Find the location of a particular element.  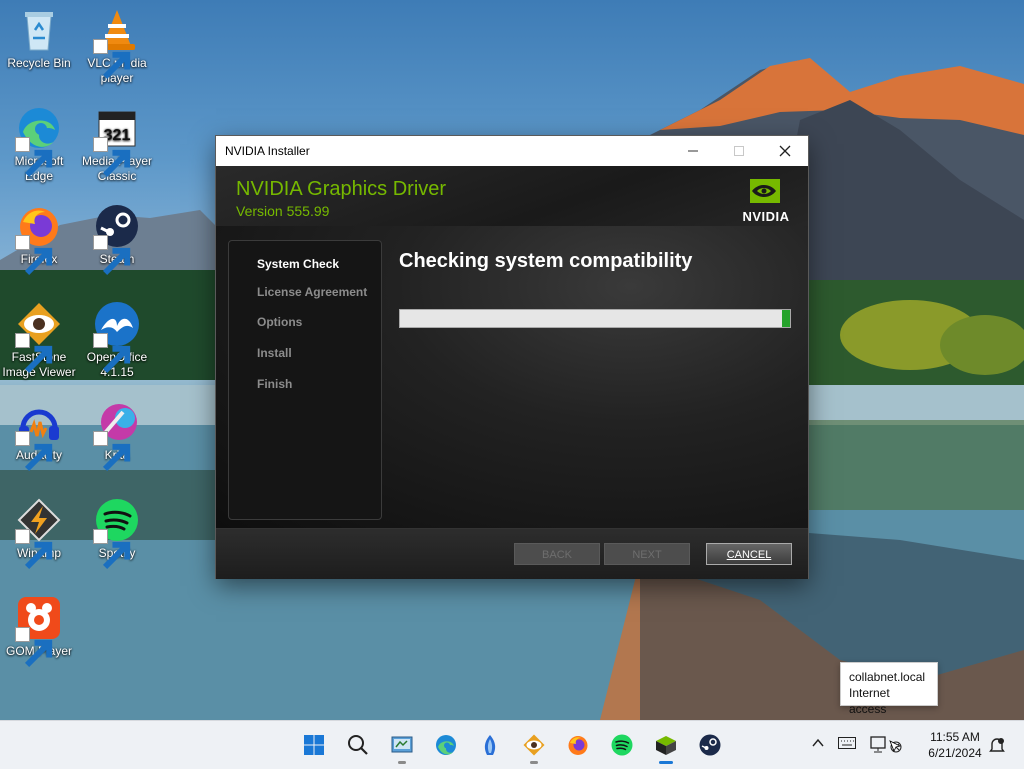

steam-shortcut: Steam is located at coordinates (117, 239).